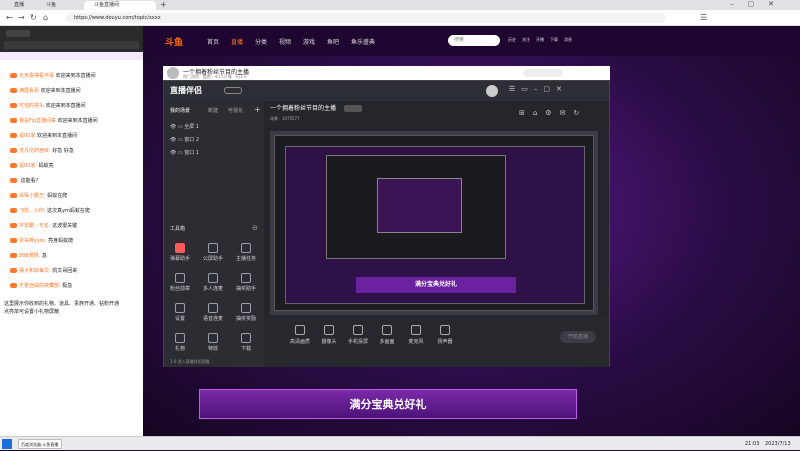  Describe the element at coordinates (213, 282) in the screenshot. I see `tool-button: 多人连麦` at that location.